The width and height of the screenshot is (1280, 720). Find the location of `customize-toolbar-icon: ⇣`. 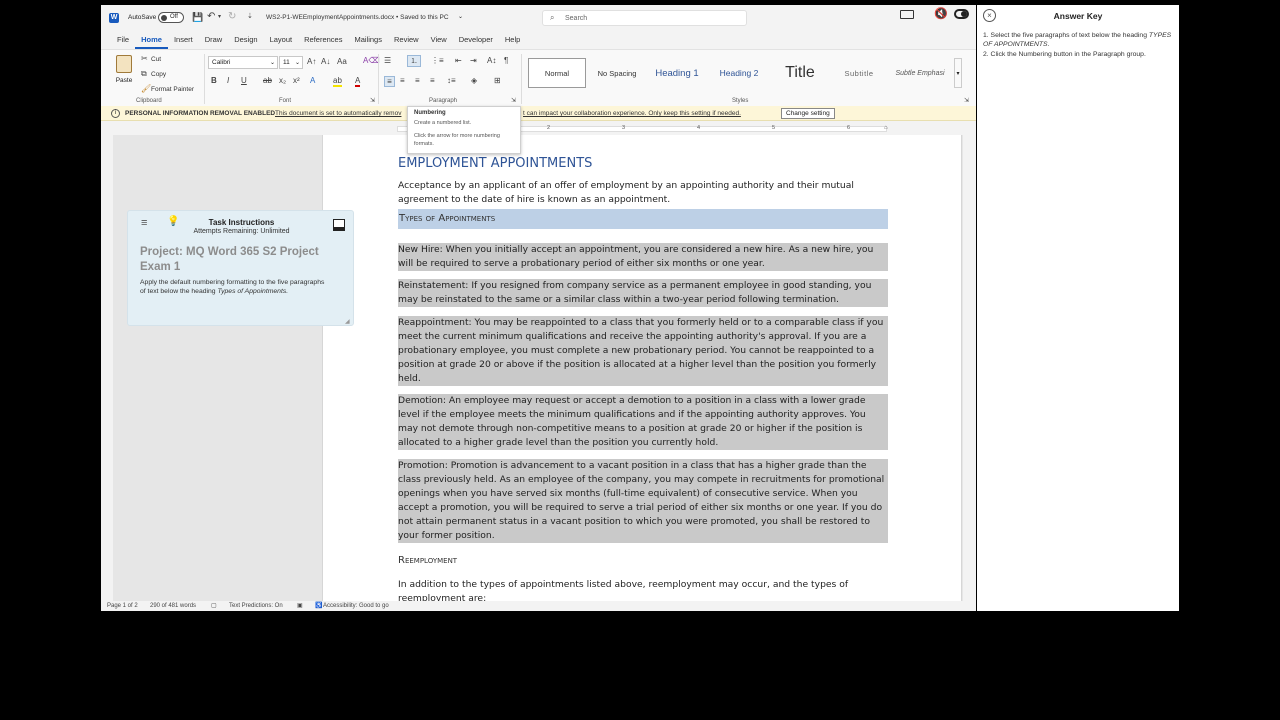

customize-toolbar-icon: ⇣ is located at coordinates (250, 16).